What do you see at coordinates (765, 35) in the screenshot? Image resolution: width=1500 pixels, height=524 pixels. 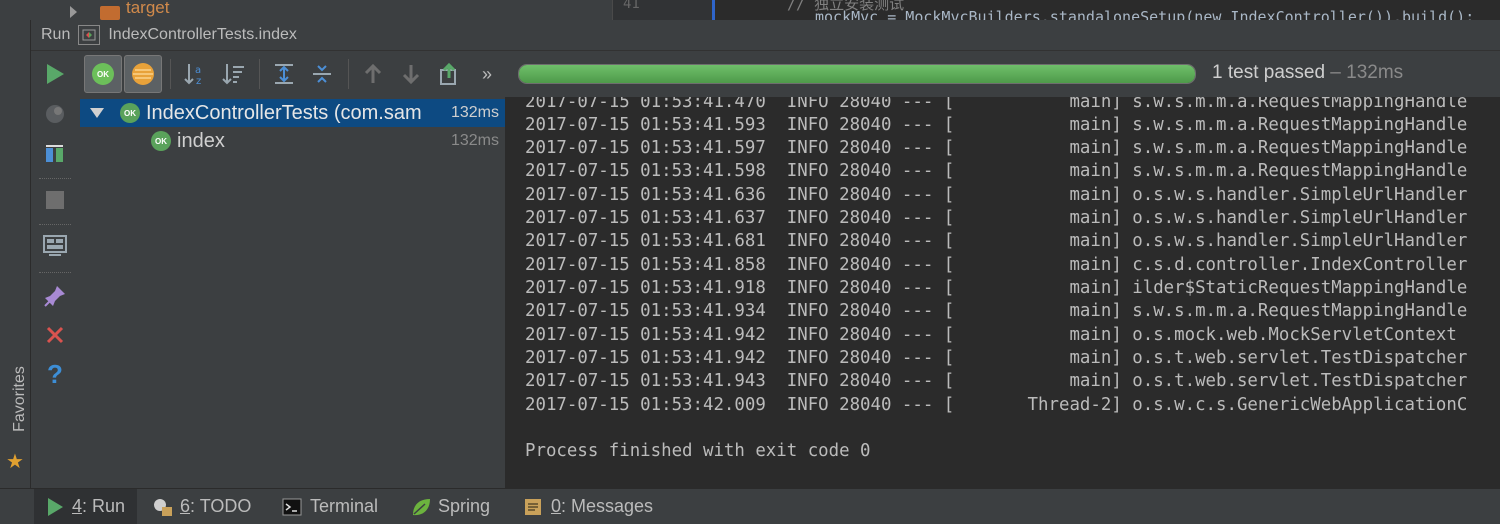 I see `run-tool-window-header: Run IndexControllerTests.index` at bounding box center [765, 35].